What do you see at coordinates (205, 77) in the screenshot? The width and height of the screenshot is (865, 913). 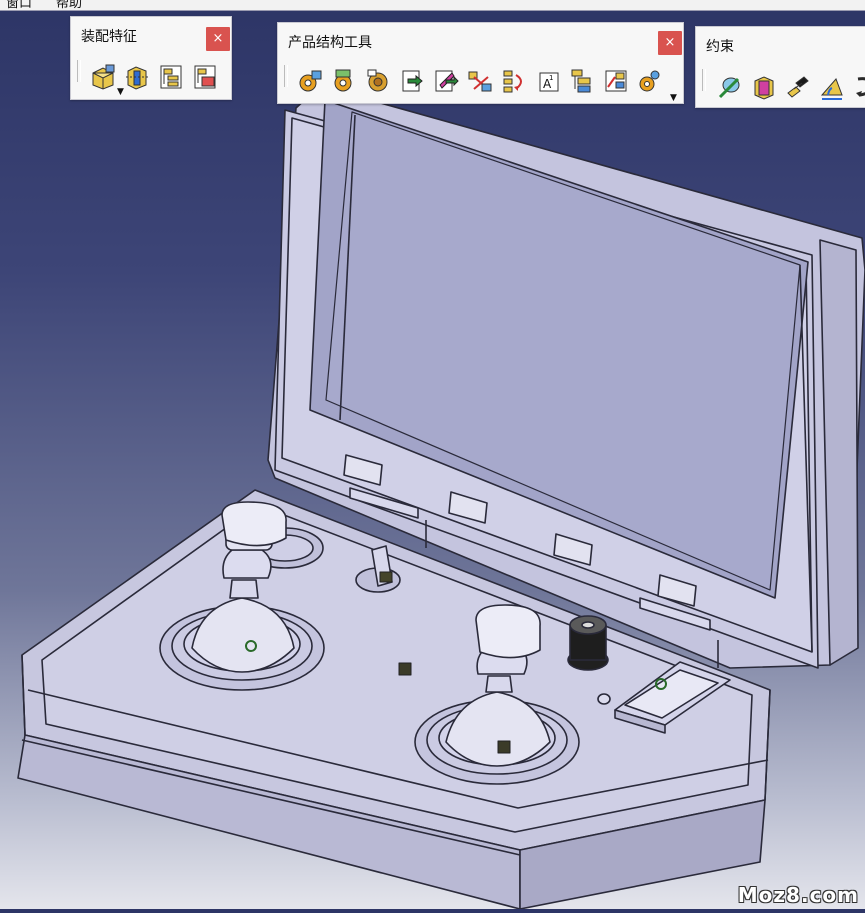 I see `assembly-remove-icon` at bounding box center [205, 77].